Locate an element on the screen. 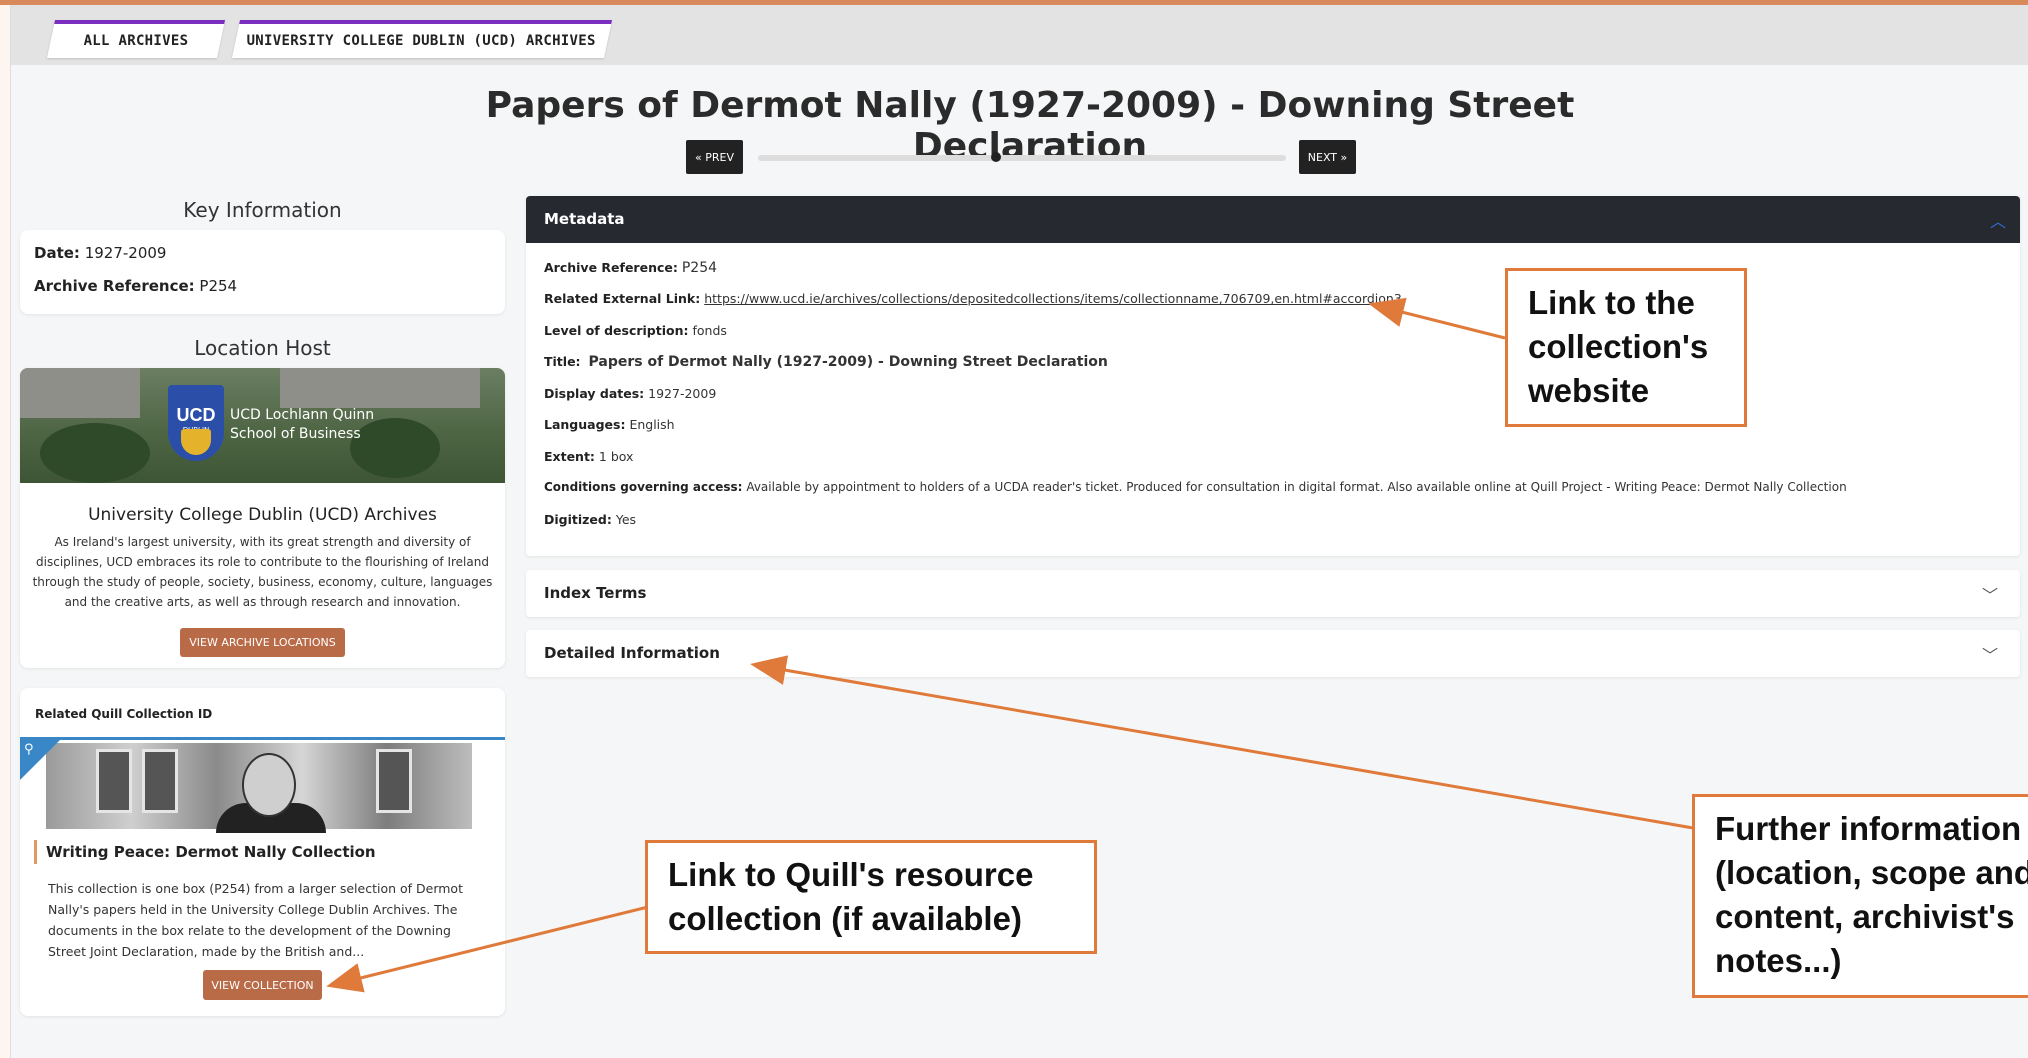 This screenshot has height=1058, width=2028. callout-collection-website: Link to the collection's website is located at coordinates (1626, 347).